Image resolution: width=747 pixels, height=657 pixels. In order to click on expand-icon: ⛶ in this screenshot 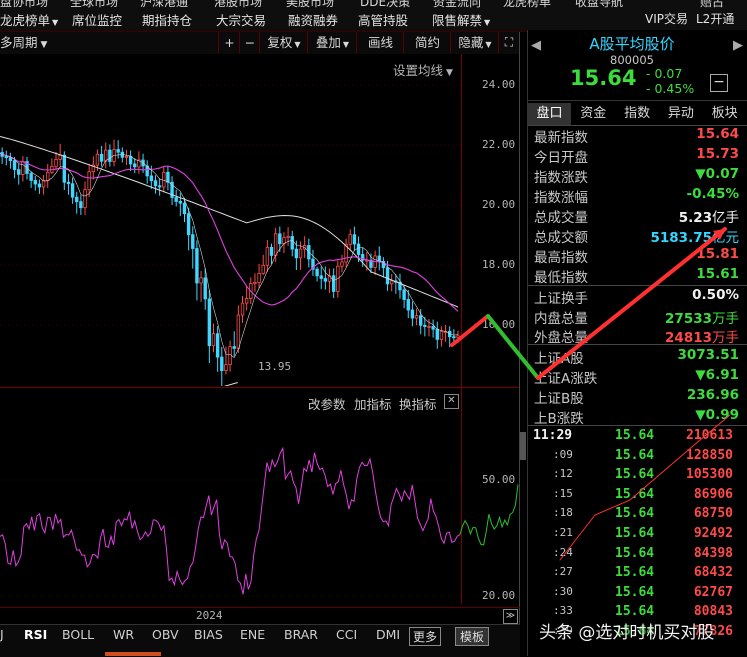, I will do `click(508, 42)`.